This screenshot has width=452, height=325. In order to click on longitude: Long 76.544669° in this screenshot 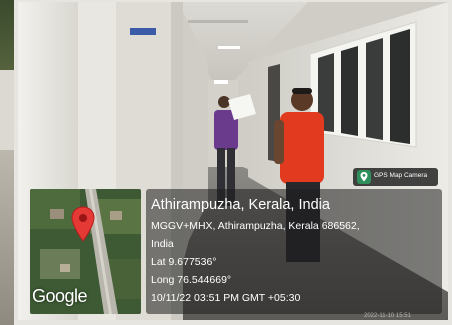, I will do `click(191, 280)`.